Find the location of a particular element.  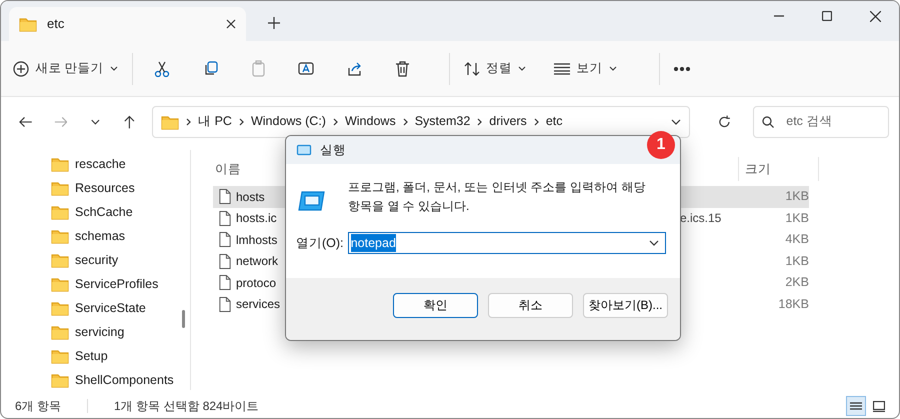

file-name: lmhosts is located at coordinates (257, 240).